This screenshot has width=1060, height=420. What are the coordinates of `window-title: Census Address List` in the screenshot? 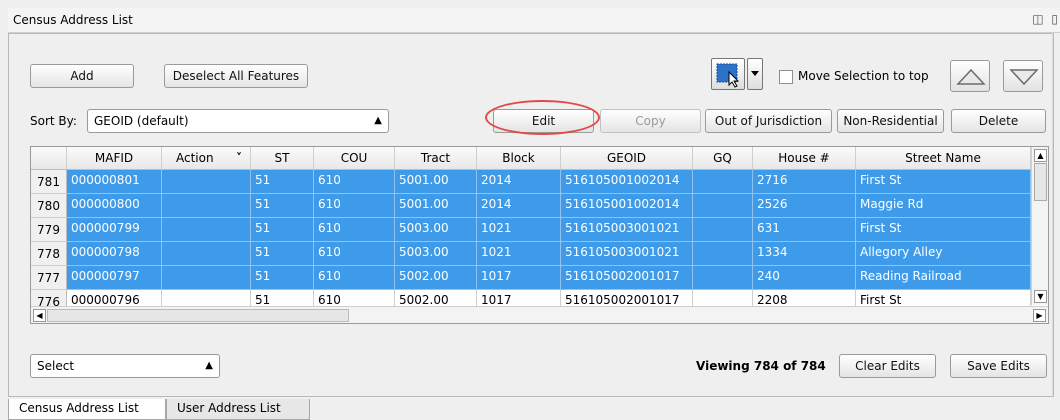 It's located at (73, 20).